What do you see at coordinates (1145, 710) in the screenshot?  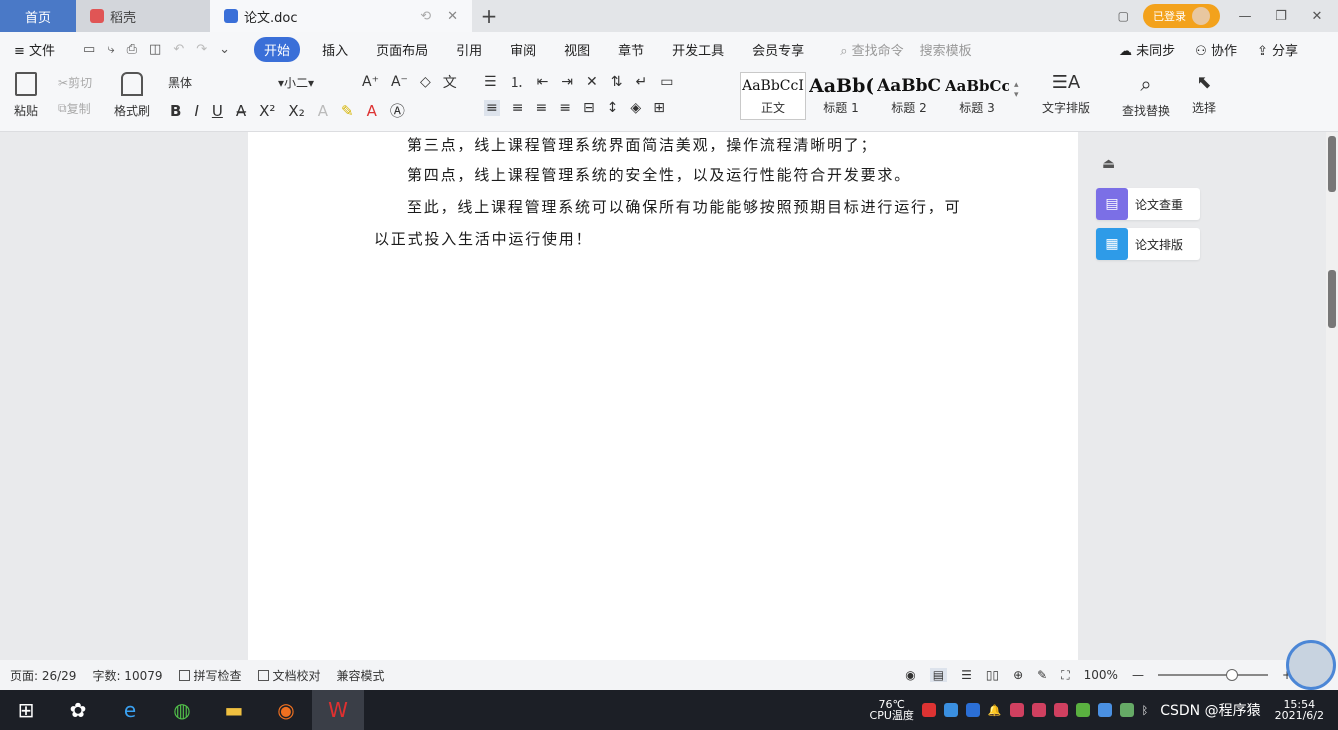 I see `bluetooth-icon: ᛒ` at bounding box center [1145, 710].